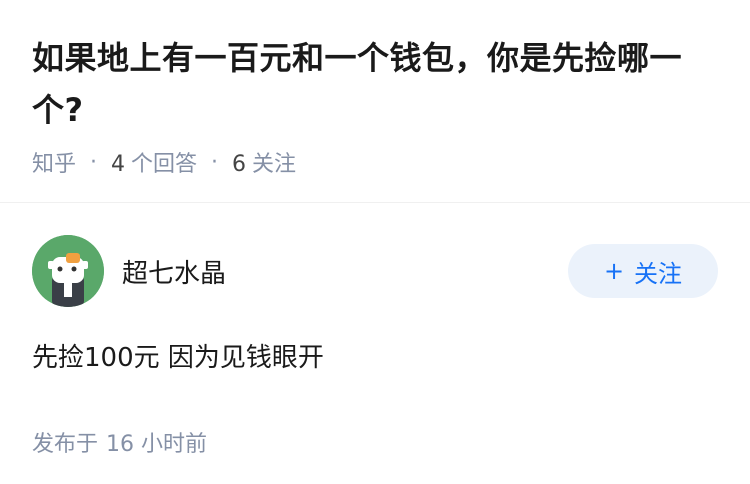 This screenshot has height=484, width=750. I want to click on avatar-illustration-icon, so click(68, 271).